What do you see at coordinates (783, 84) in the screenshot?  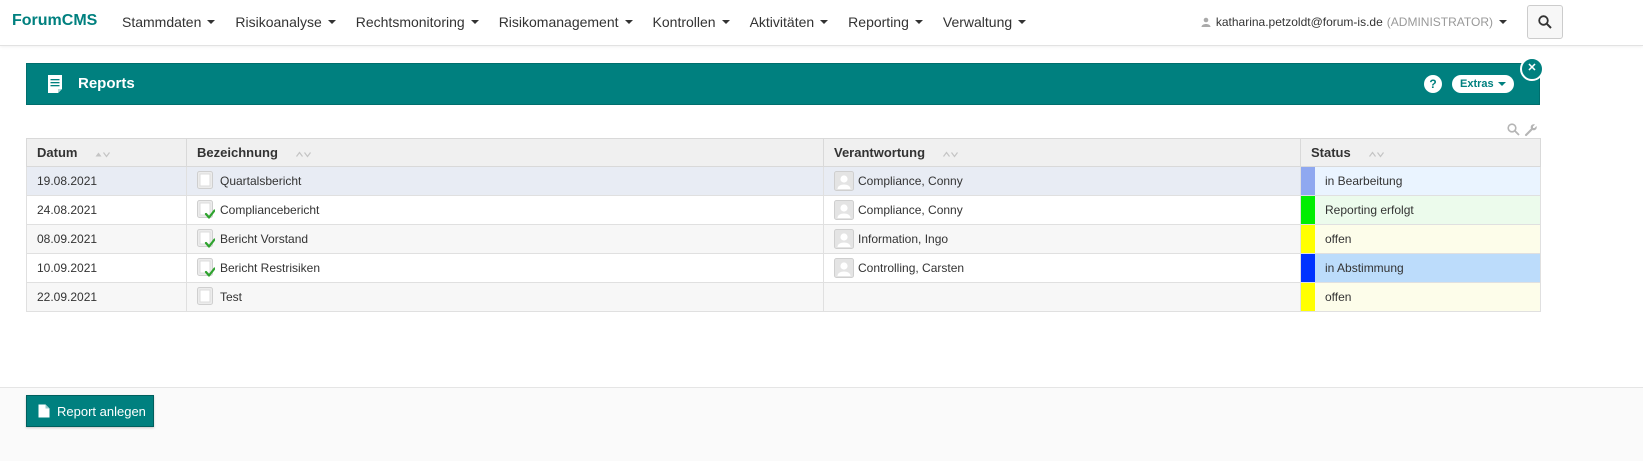 I see `reports-panel-header: Reports ? Extras` at bounding box center [783, 84].